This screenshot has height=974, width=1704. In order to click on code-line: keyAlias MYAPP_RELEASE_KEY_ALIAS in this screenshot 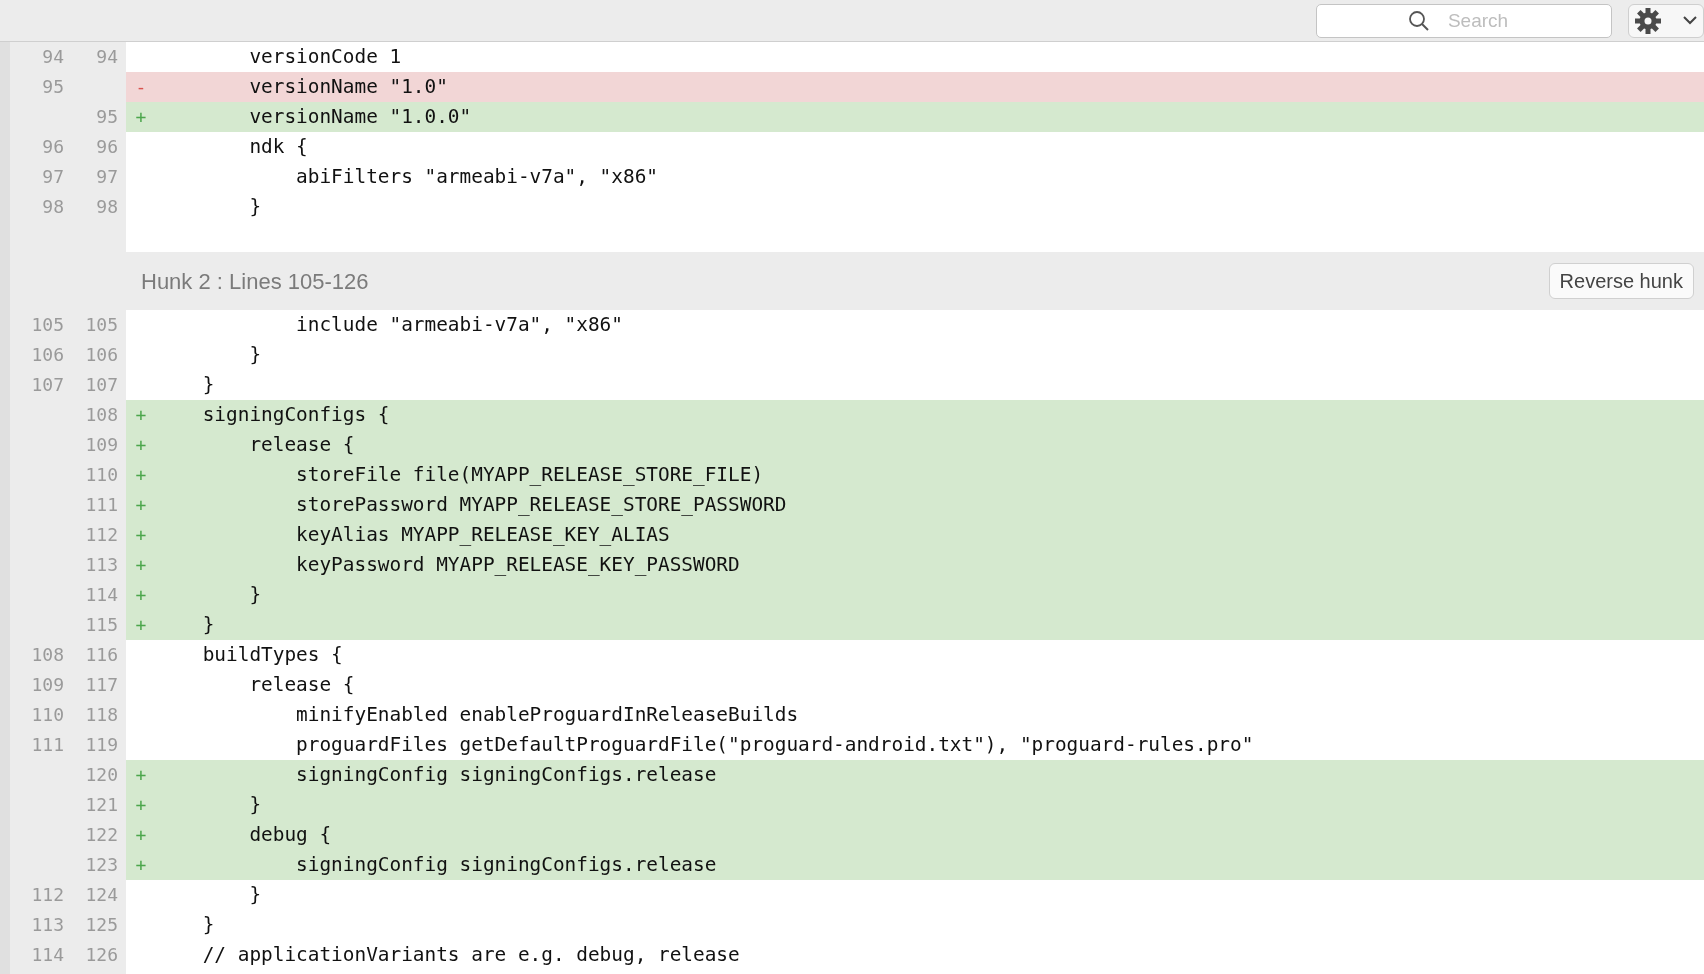, I will do `click(482, 535)`.